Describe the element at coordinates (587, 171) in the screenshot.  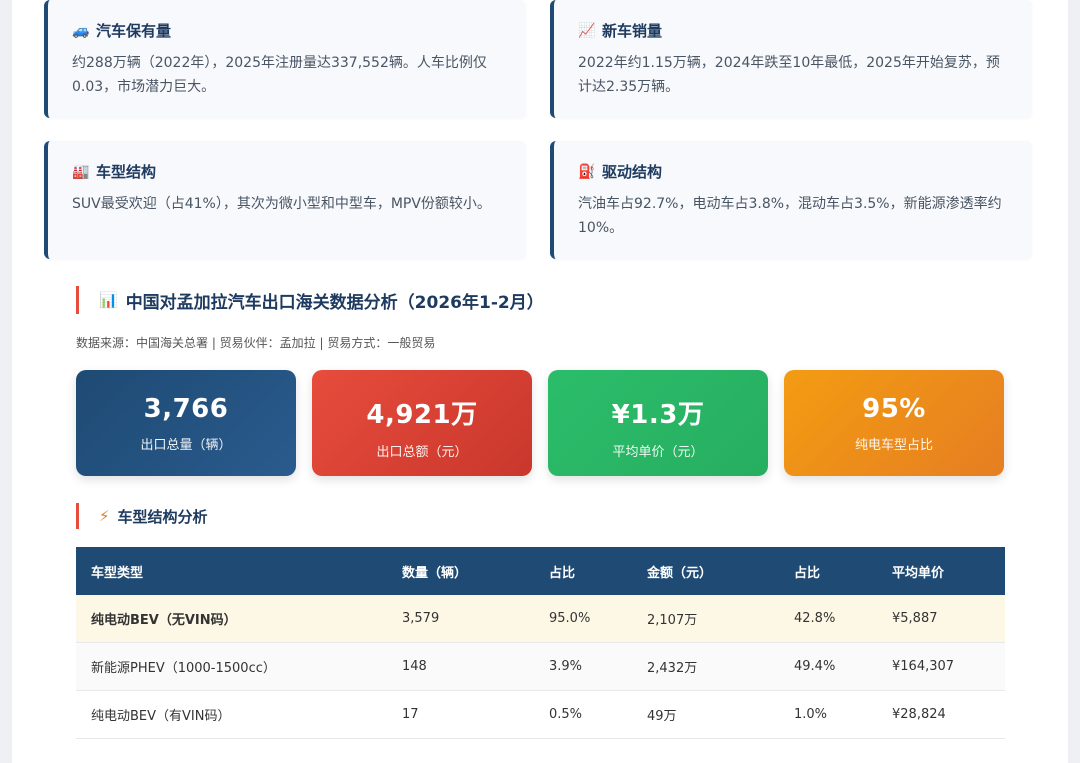
I see `fuel-pump-icon: ⛽` at that location.